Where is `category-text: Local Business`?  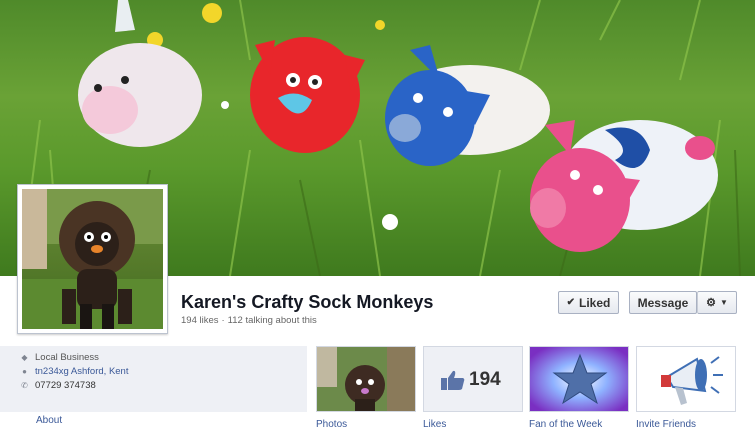
category-text: Local Business is located at coordinates (67, 357).